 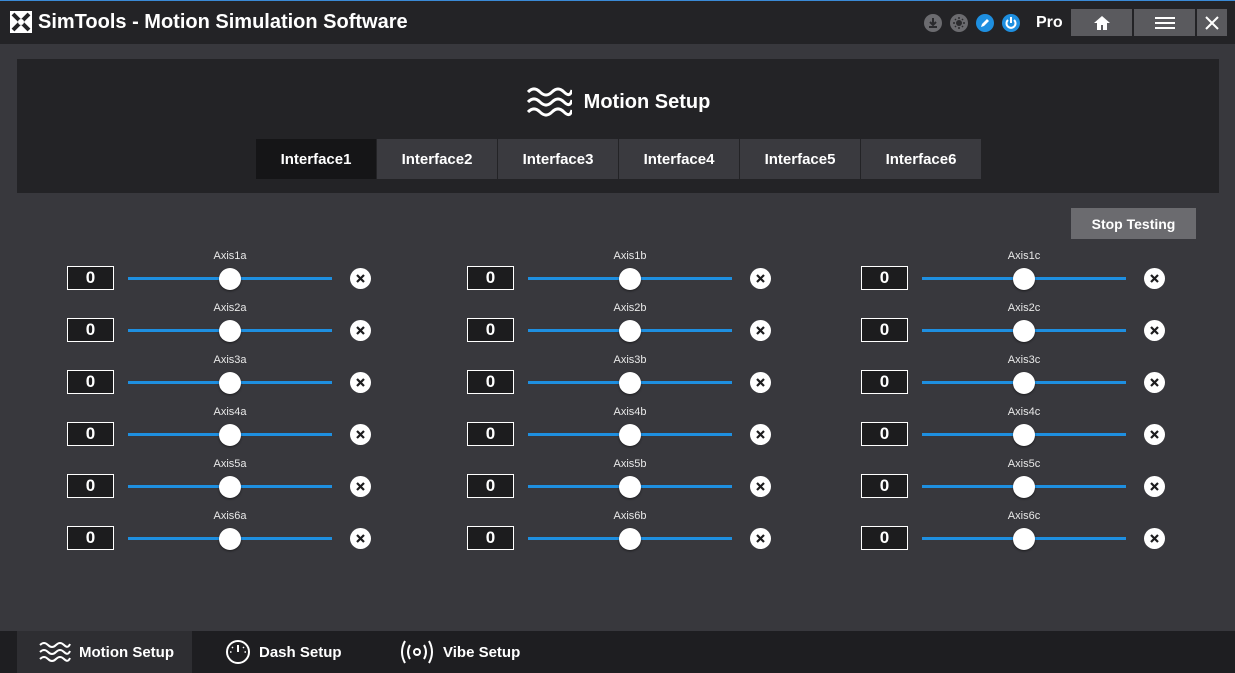 I want to click on tab-interface2: Interface2, so click(x=437, y=159).